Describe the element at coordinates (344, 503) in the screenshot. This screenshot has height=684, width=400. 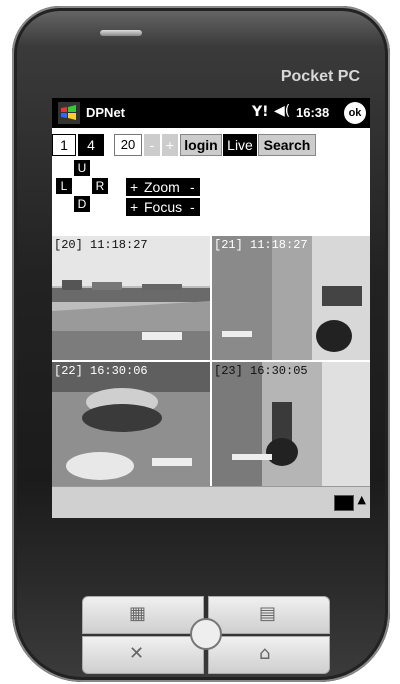
I see `keyboard-icon` at that location.